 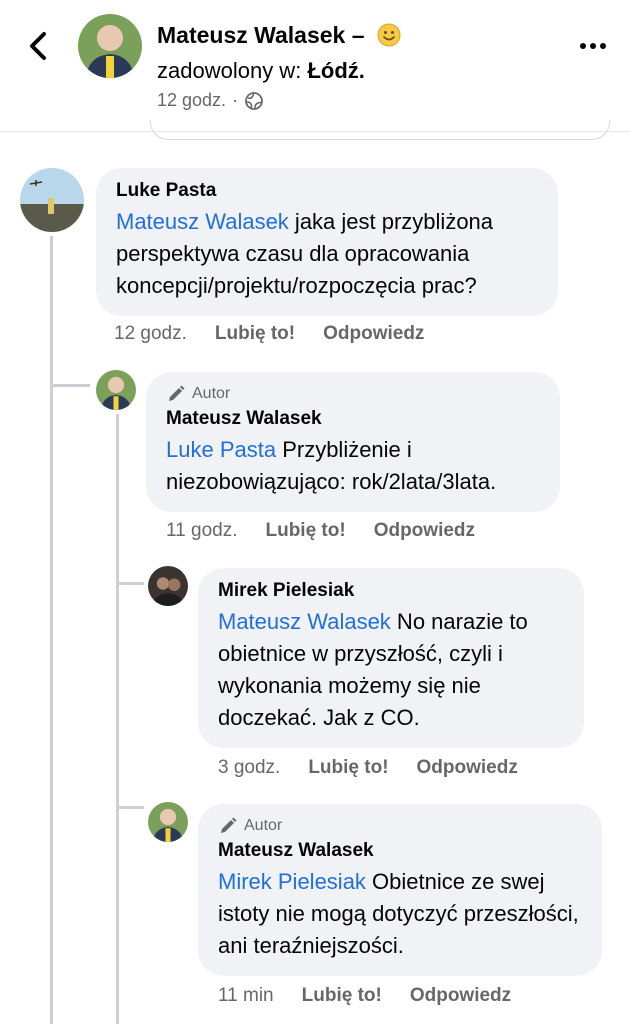 I want to click on back-arrow-icon, so click(x=38, y=46).